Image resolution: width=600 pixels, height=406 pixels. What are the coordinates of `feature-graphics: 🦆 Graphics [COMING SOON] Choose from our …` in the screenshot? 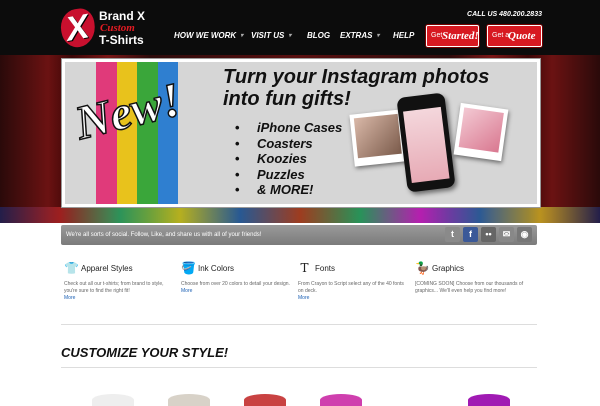 It's located at (471, 278).